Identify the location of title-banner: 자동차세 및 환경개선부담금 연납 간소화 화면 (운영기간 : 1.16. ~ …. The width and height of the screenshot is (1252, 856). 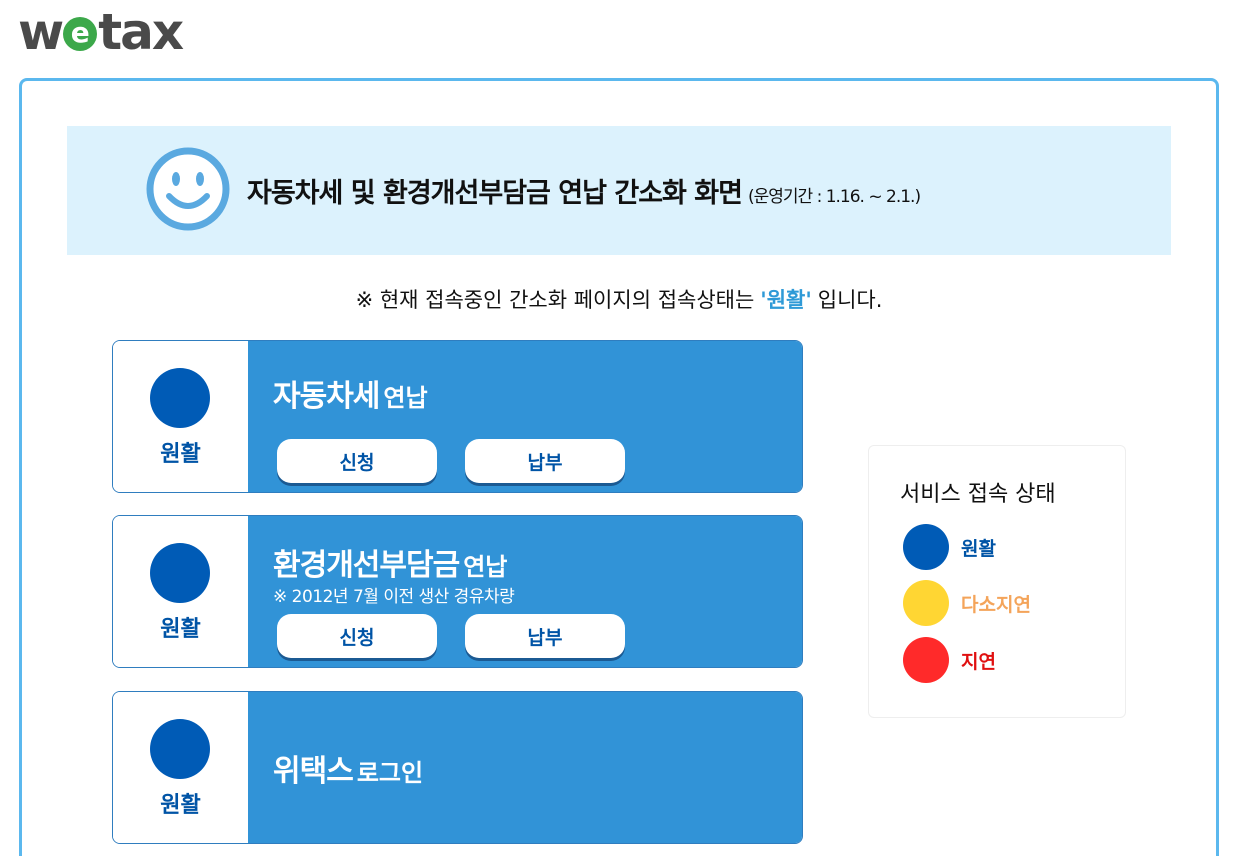
(619, 190).